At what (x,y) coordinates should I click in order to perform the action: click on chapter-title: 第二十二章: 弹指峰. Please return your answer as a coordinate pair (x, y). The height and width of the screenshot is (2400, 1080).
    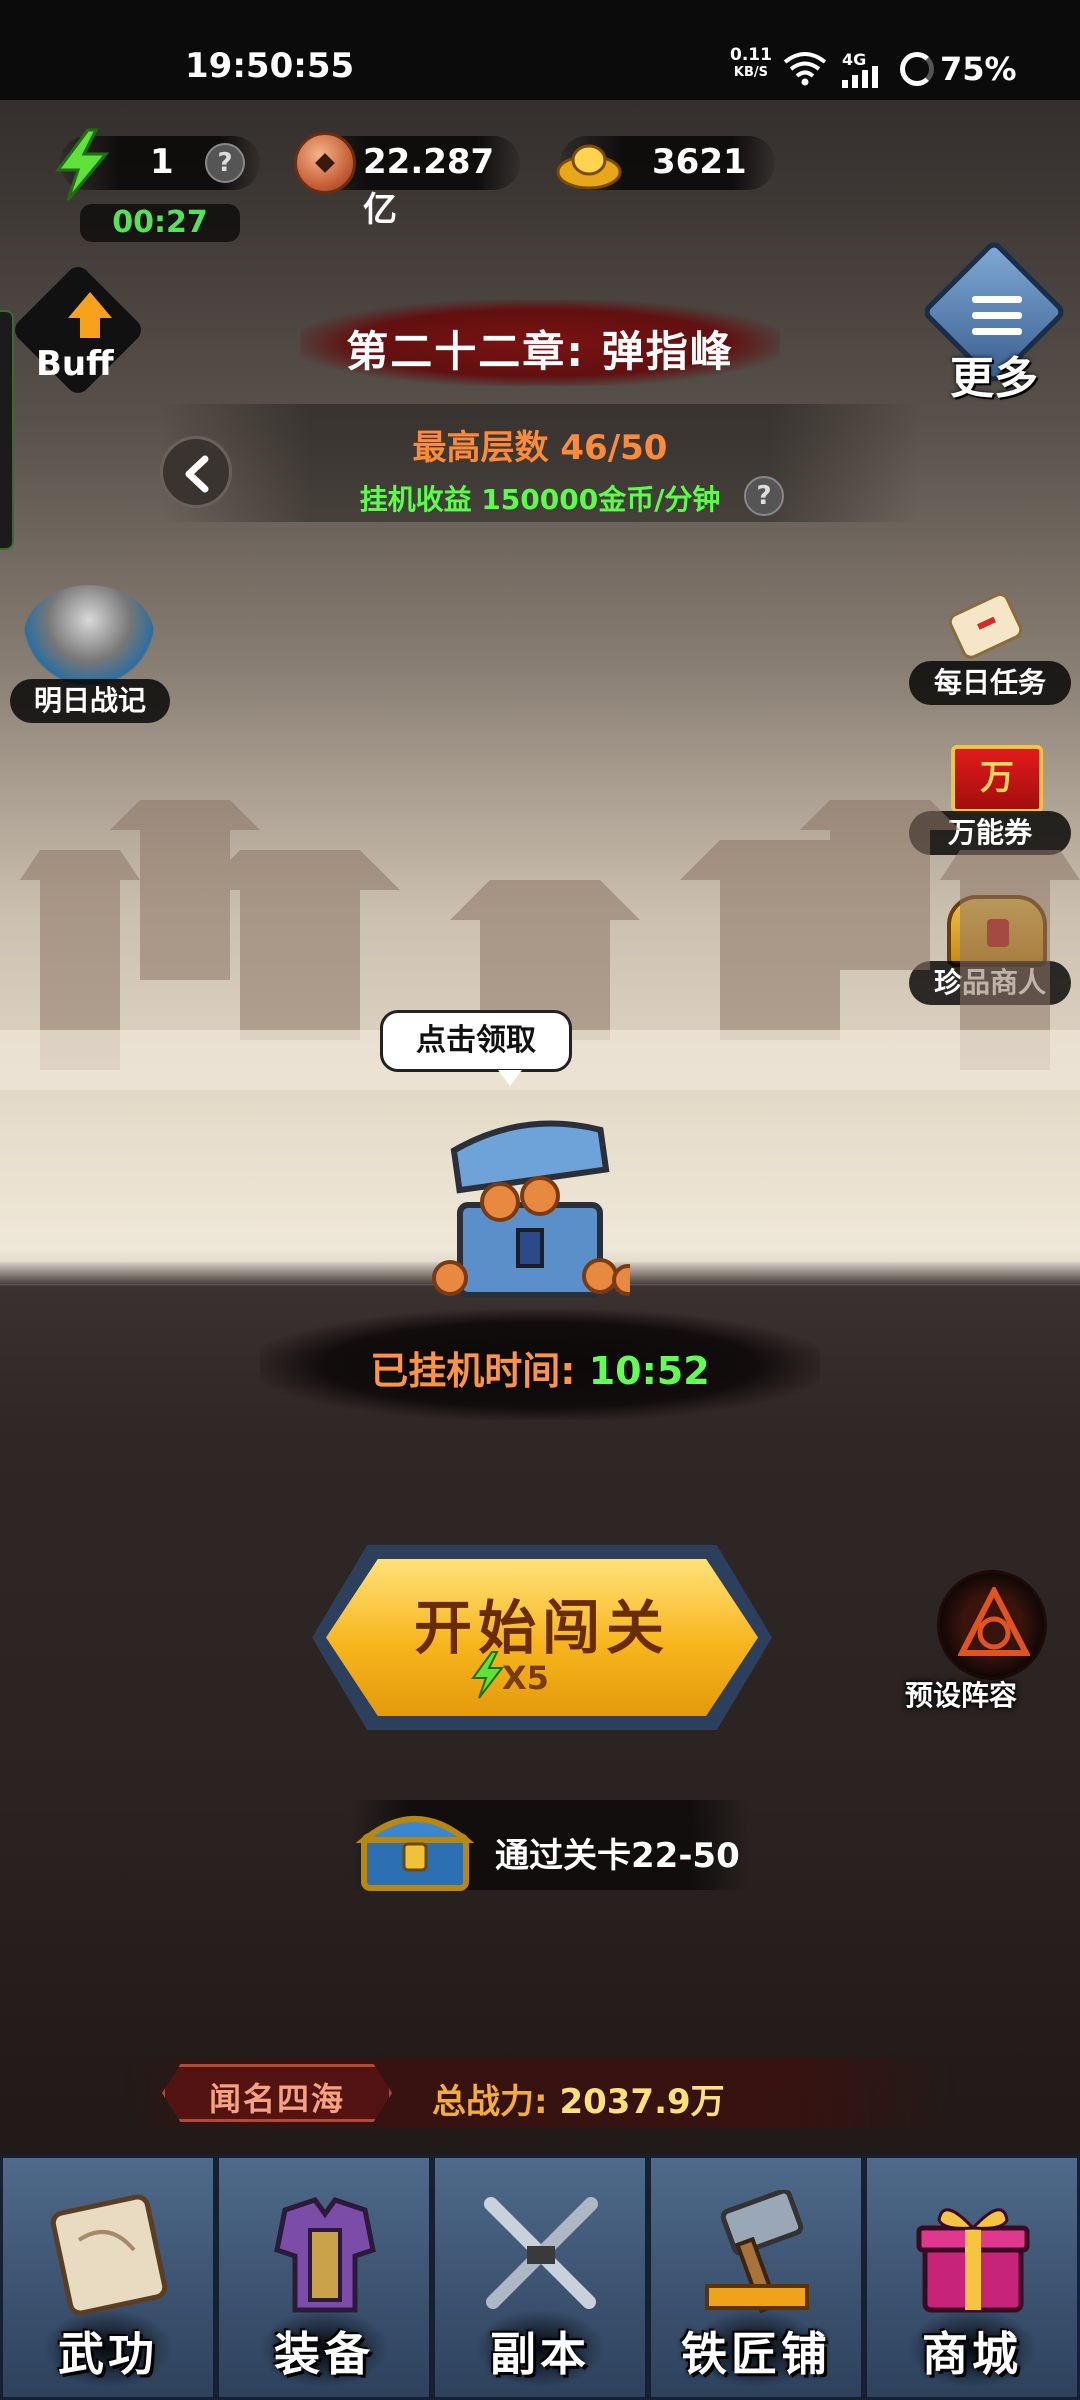
    Looking at the image, I should click on (540, 351).